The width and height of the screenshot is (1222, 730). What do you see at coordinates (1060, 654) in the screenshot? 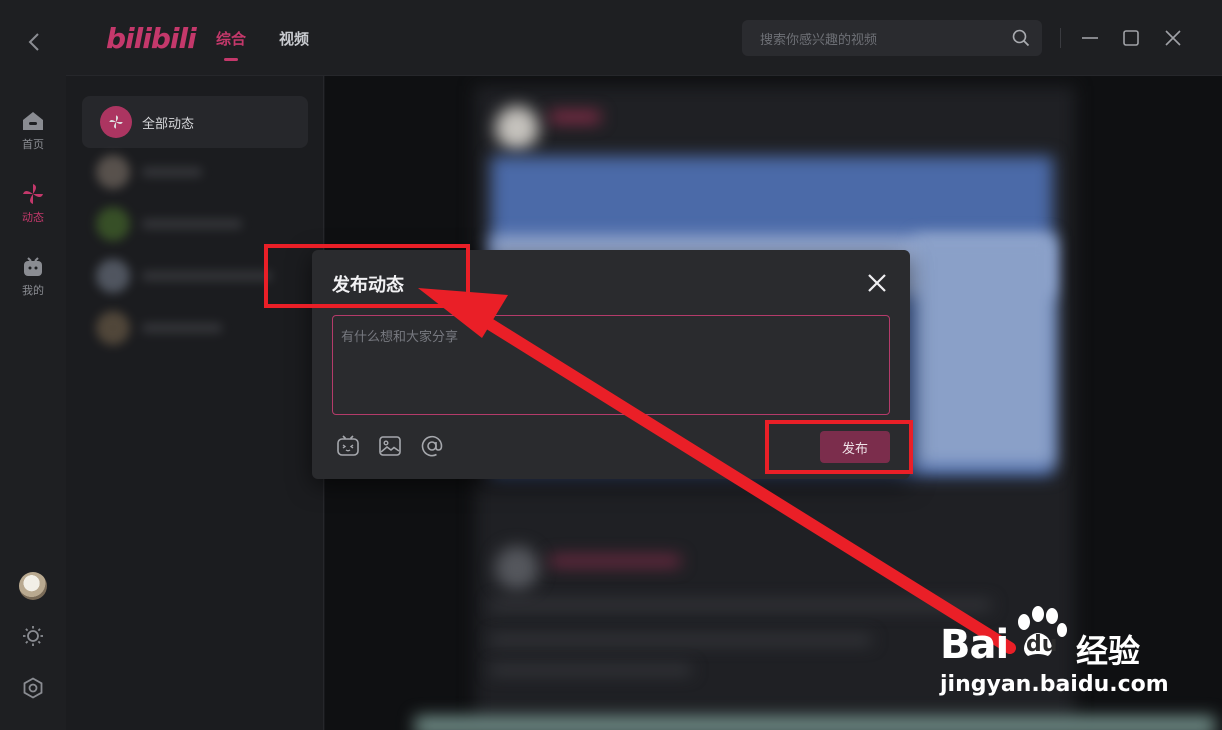
I see `baidu-jingyan-watermark: Bai du 经验 jingyan.baidu.com` at bounding box center [1060, 654].